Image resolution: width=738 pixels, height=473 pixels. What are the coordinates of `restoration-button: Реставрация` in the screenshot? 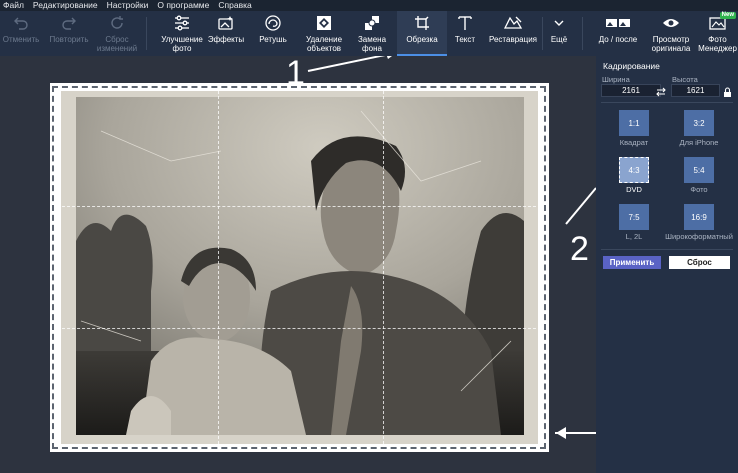 It's located at (513, 33).